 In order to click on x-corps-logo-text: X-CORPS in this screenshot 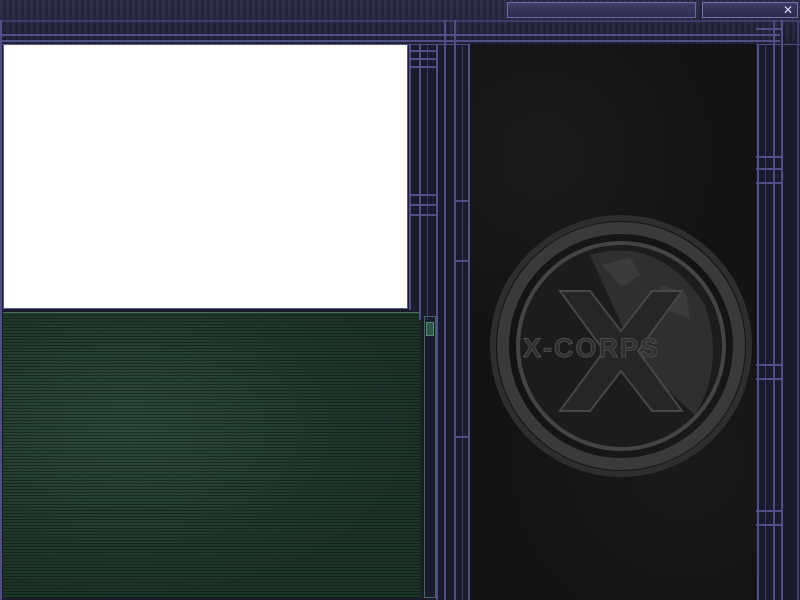, I will do `click(592, 348)`.